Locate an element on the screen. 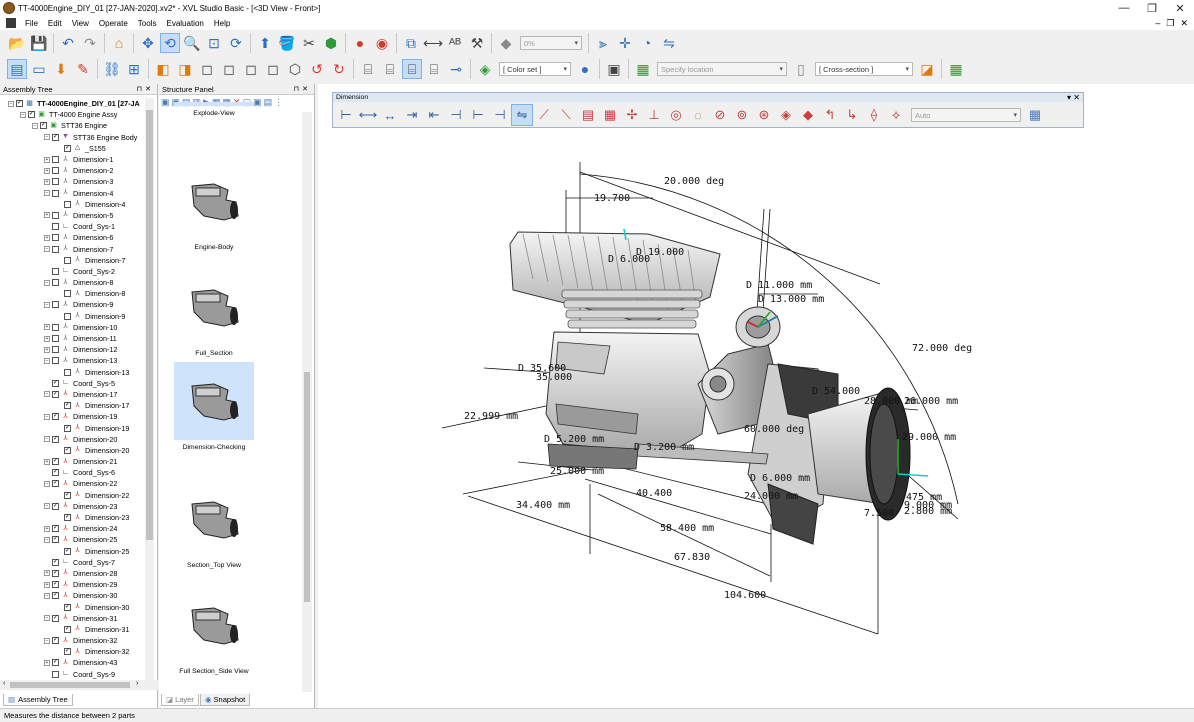  tree-node: − ✓ ⅄ Dimension-17 is located at coordinates (72, 394).